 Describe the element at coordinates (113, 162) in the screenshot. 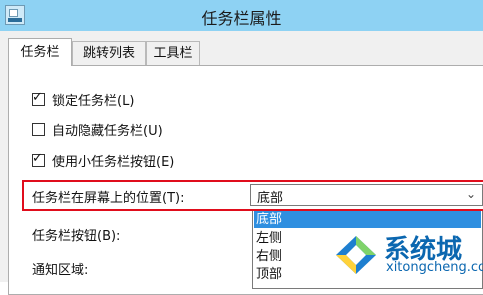

I see `checkbox-label: 使用小任务栏按钮(E)` at that location.